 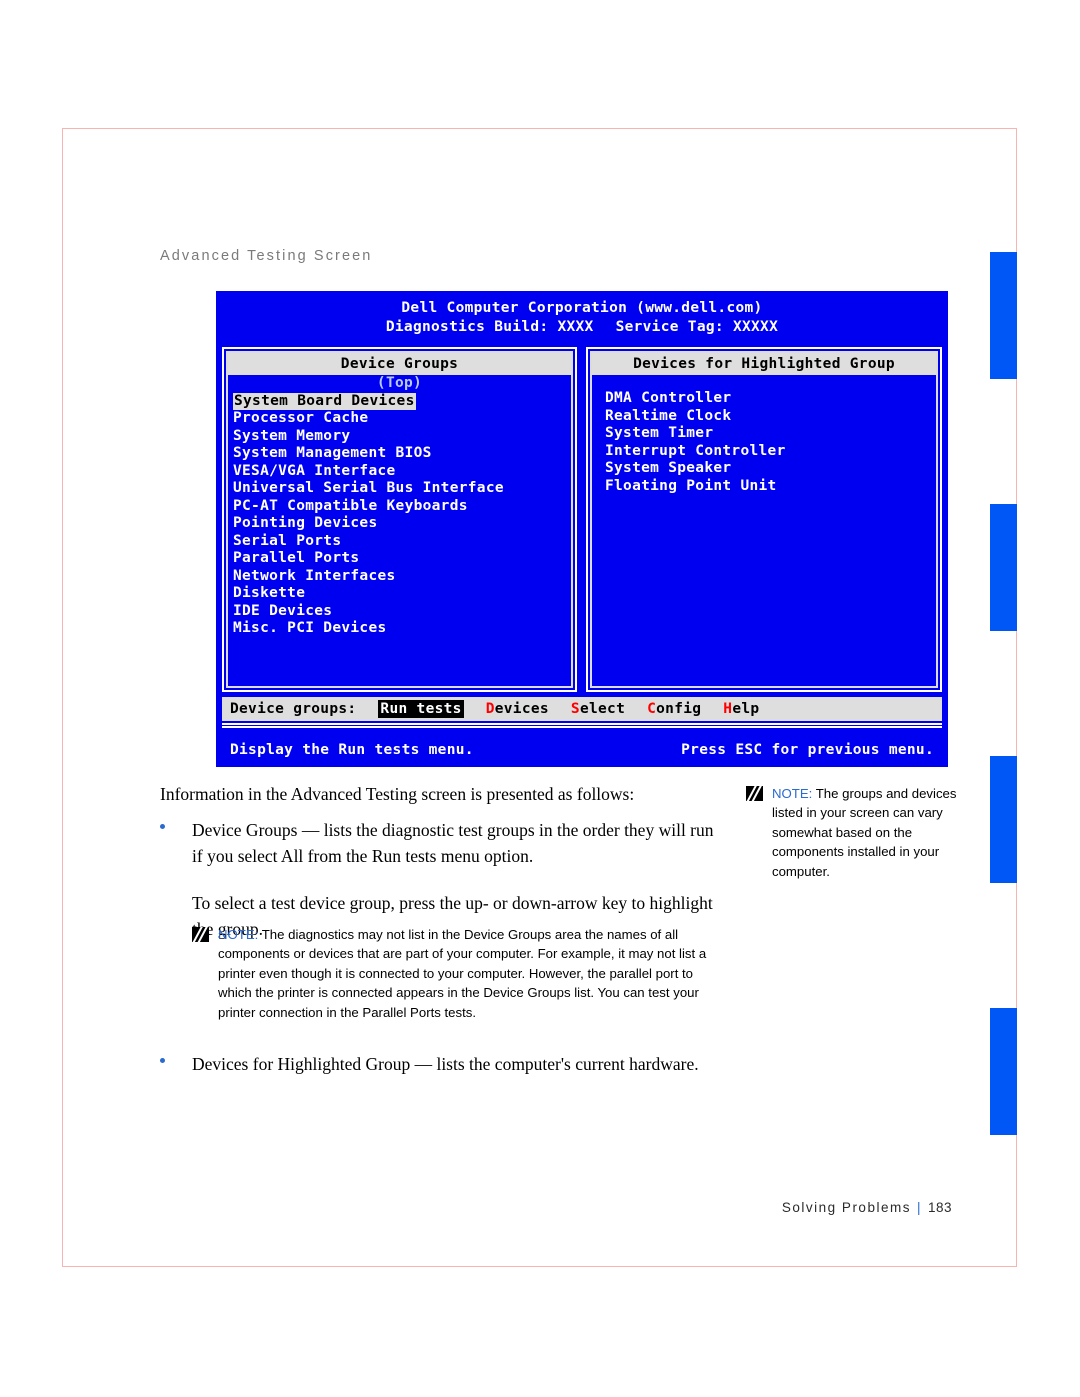 What do you see at coordinates (695, 450) in the screenshot?
I see `device-item: Interrupt Controller` at bounding box center [695, 450].